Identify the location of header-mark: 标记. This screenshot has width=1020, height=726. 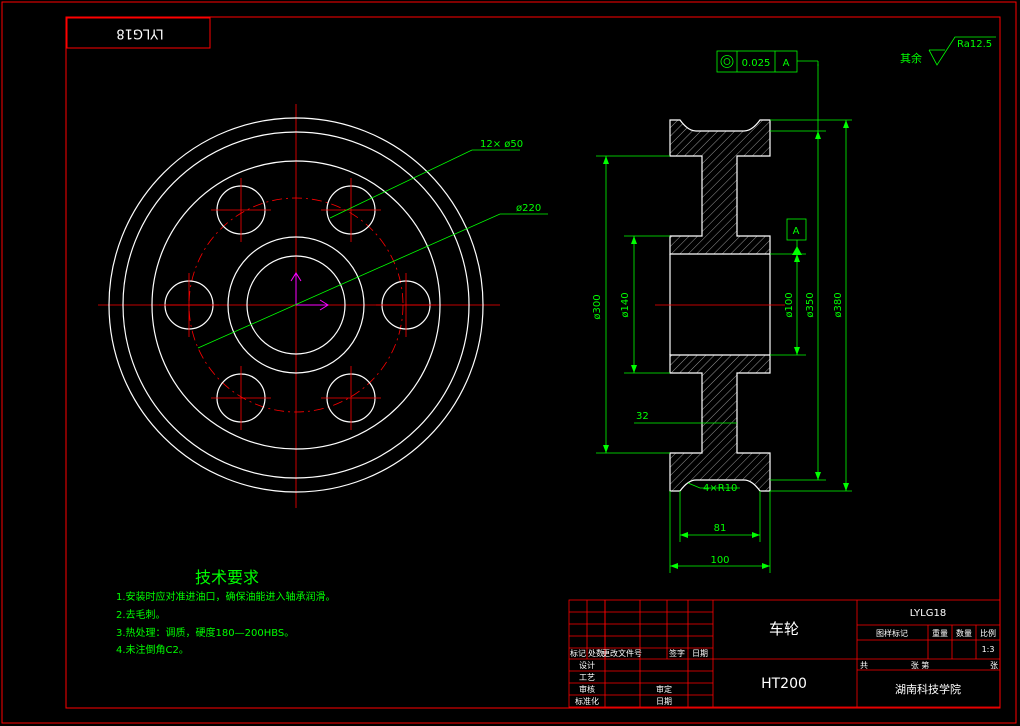
(578, 653).